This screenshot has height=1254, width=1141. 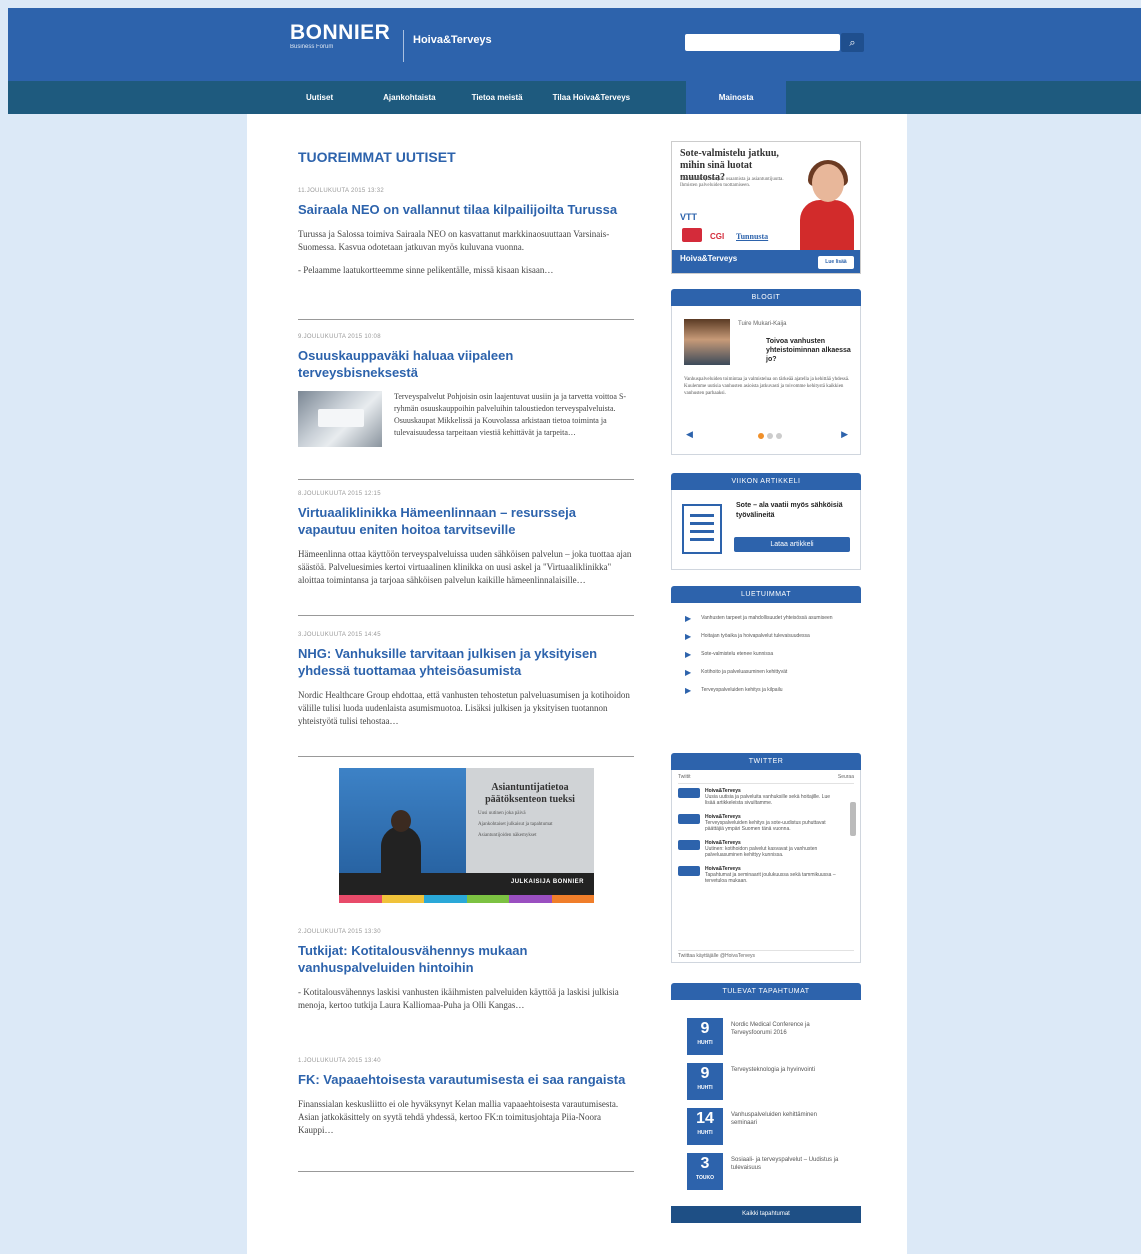 I want to click on event-date-badge: 3 TOUKO, so click(x=705, y=1171).